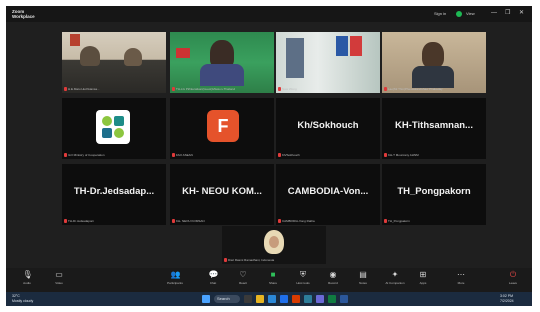 The width and height of the screenshot is (540, 312). What do you see at coordinates (206, 299) in the screenshot?
I see `start-menu-icon` at bounding box center [206, 299].